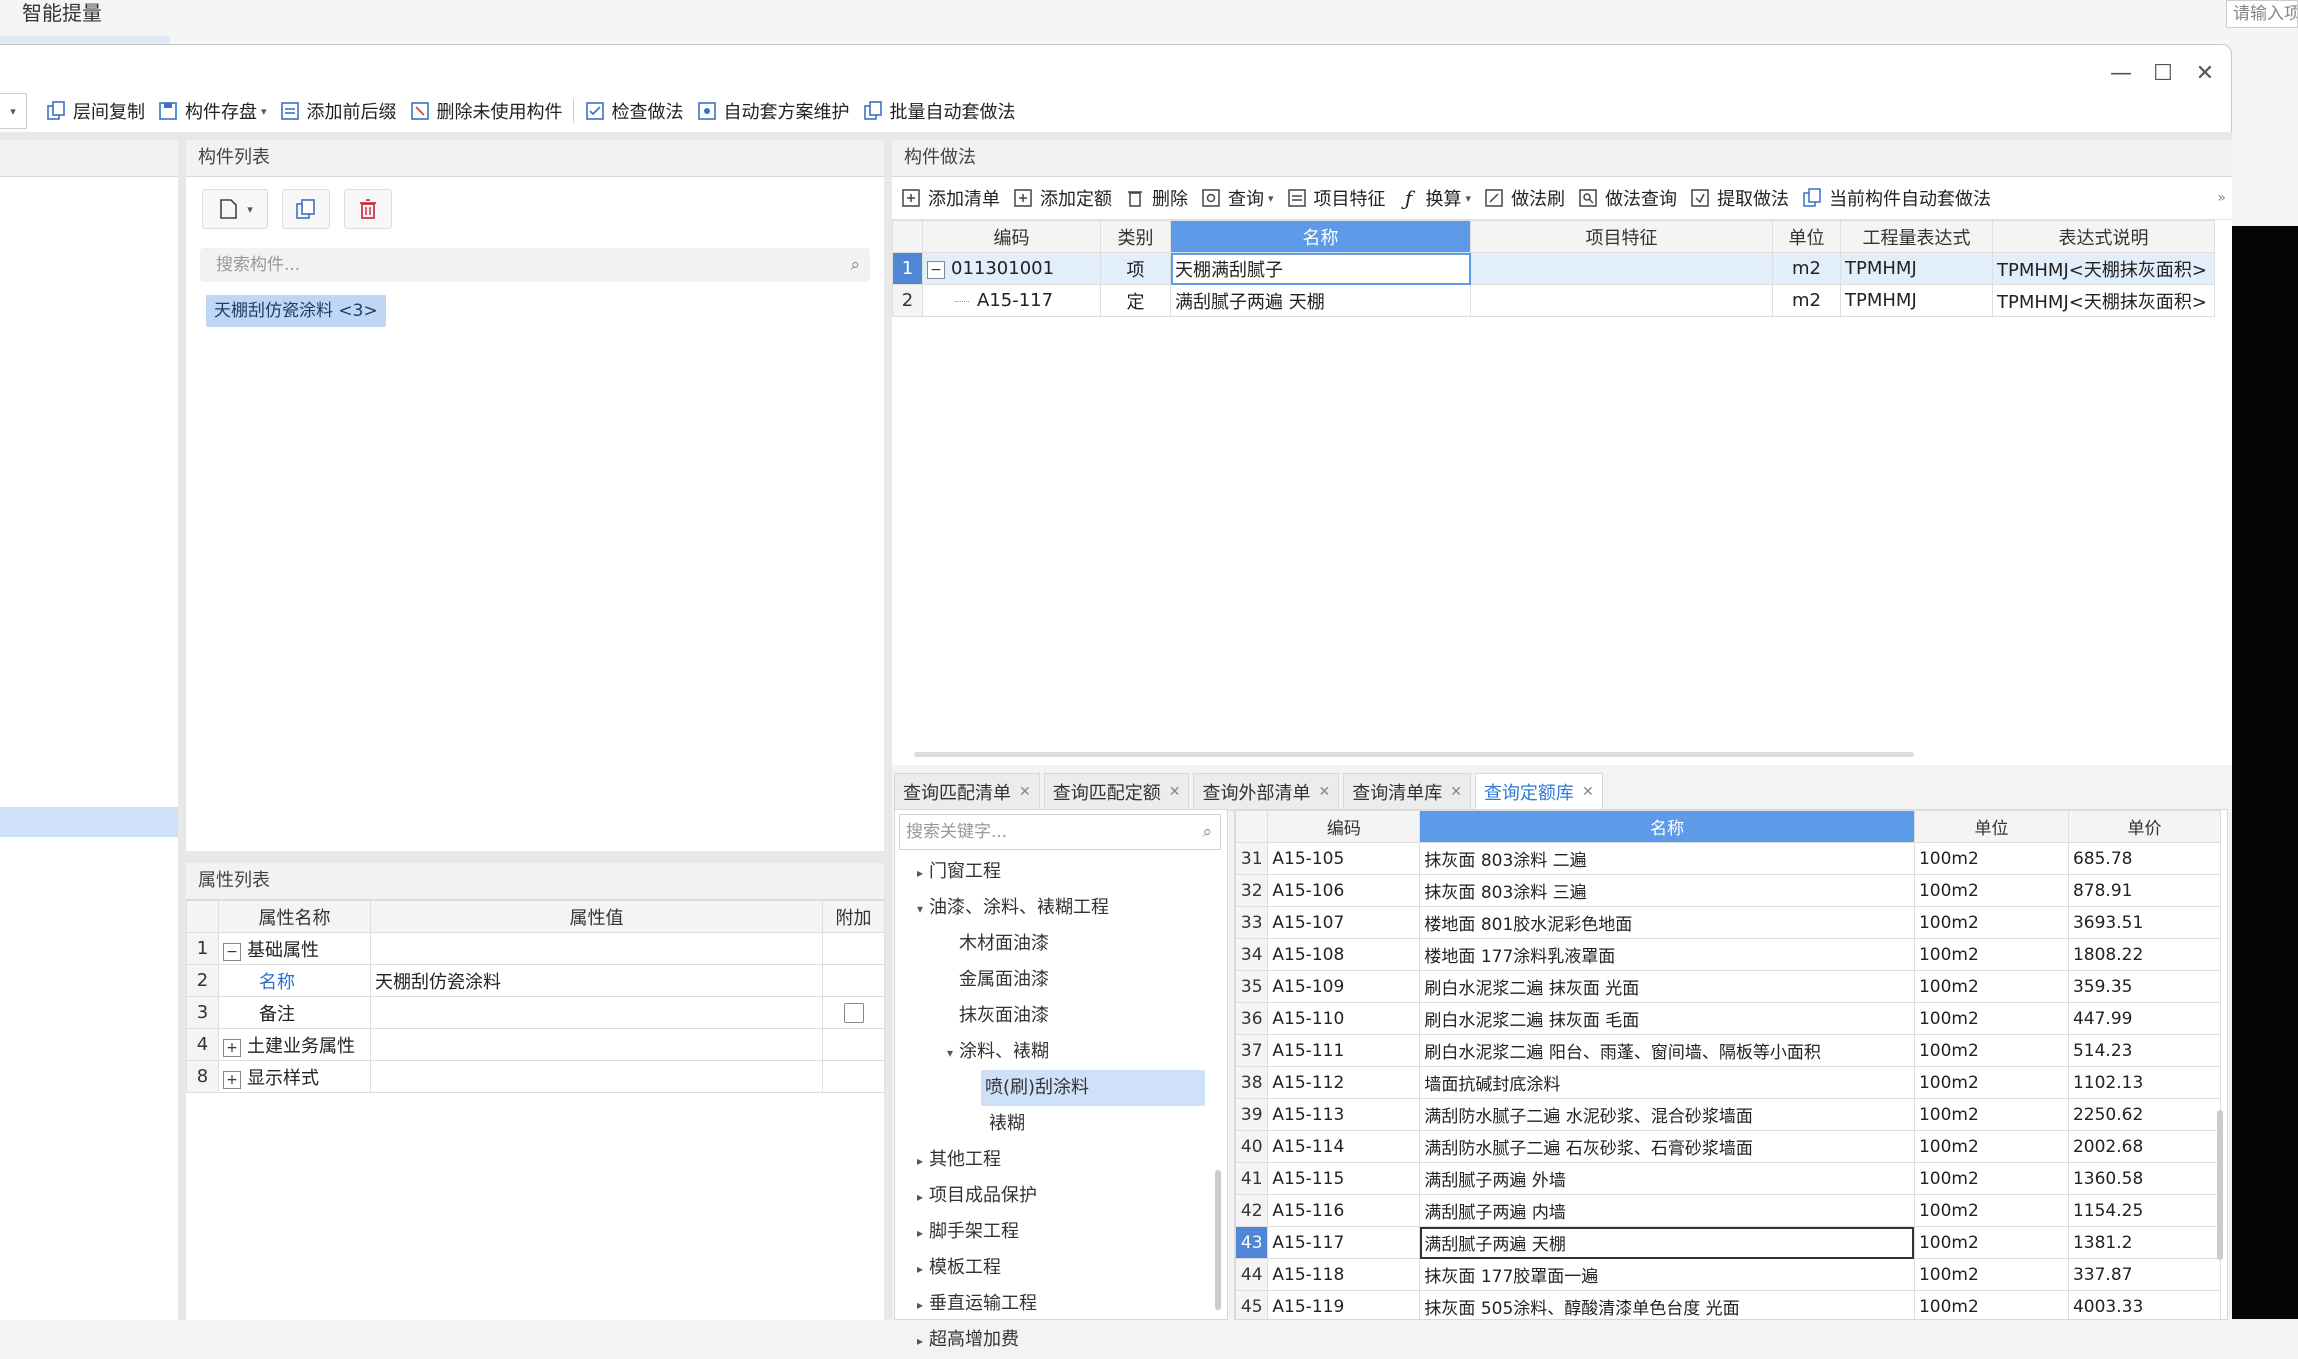  What do you see at coordinates (1320, 268) in the screenshot?
I see `method-name-cell: 天棚满刮腻子` at bounding box center [1320, 268].